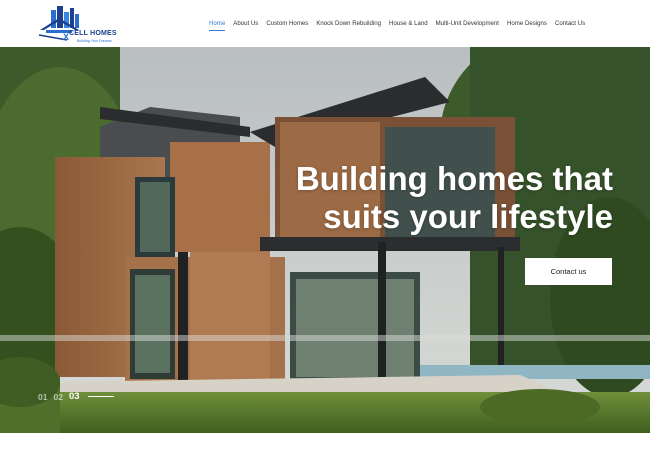  I want to click on slide-indicator-1: 01, so click(42, 397).